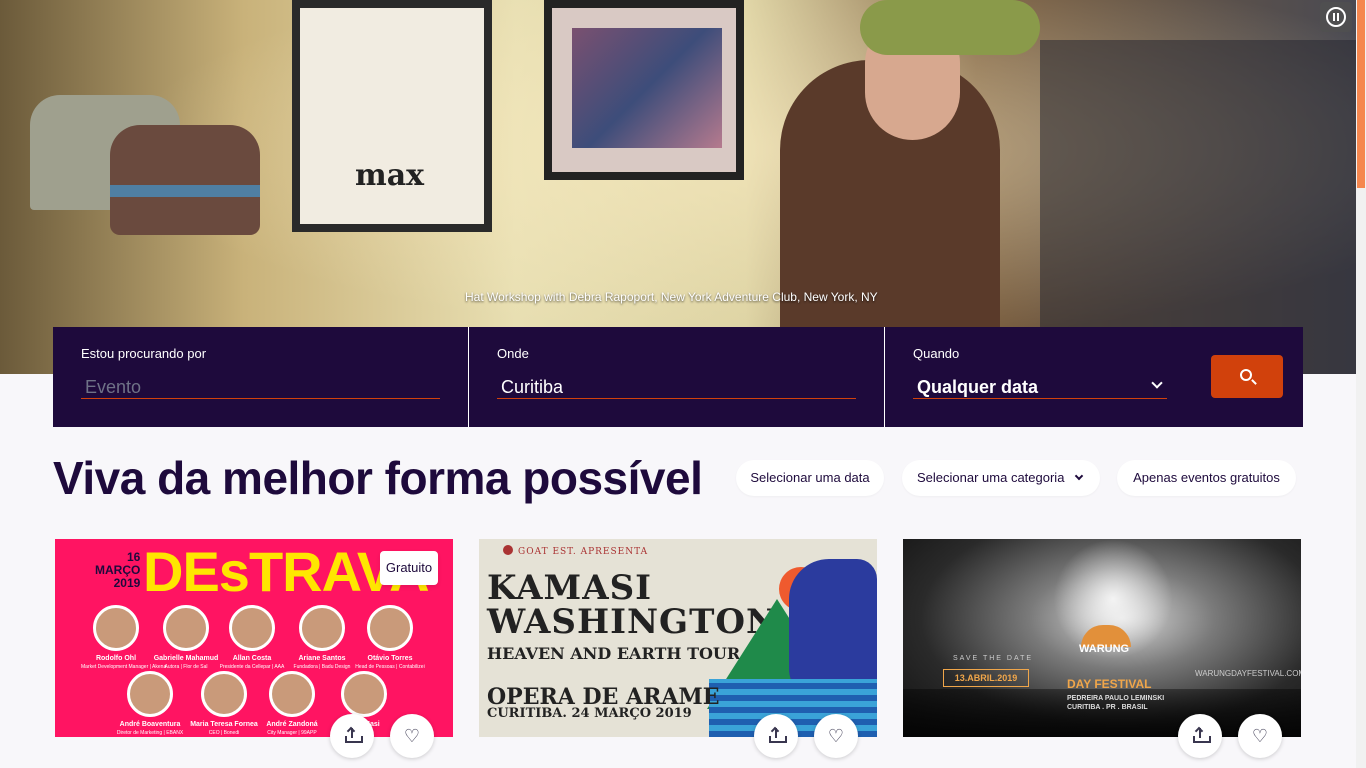  Describe the element at coordinates (150, 724) in the screenshot. I see `speaker-name: André Boaventura` at that location.